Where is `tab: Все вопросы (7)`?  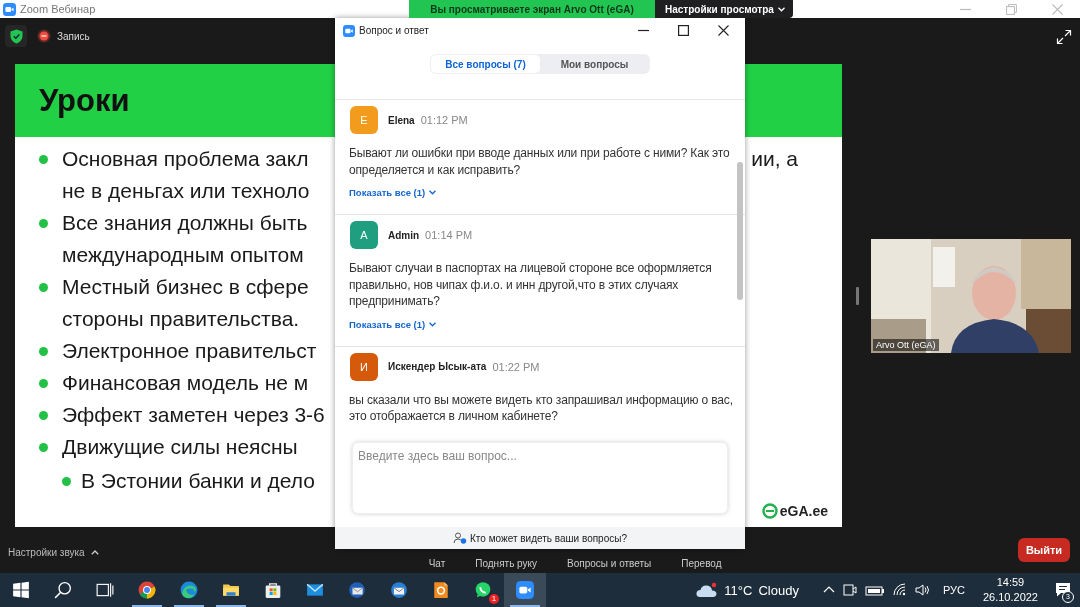
tab: Все вопросы (7) is located at coordinates (485, 64).